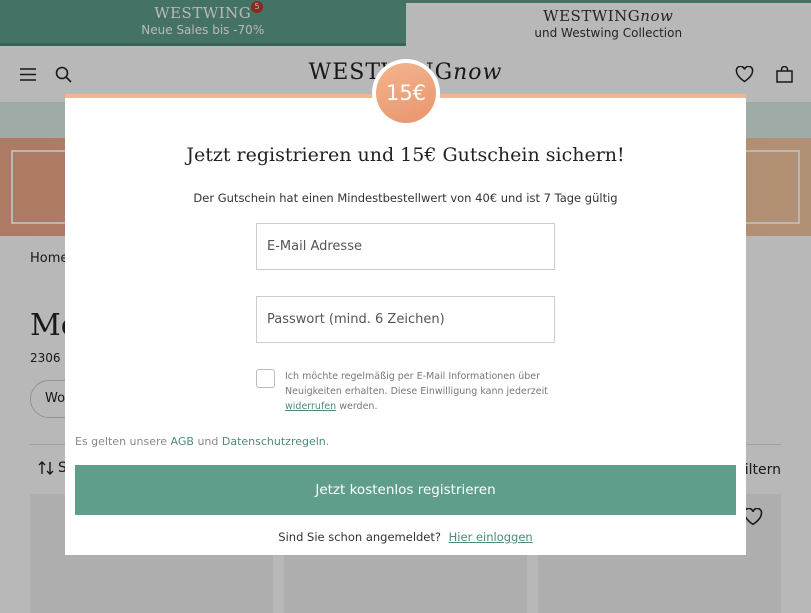 The image size is (811, 613). Describe the element at coordinates (491, 537) in the screenshot. I see `login-link: Hier einloggen` at that location.